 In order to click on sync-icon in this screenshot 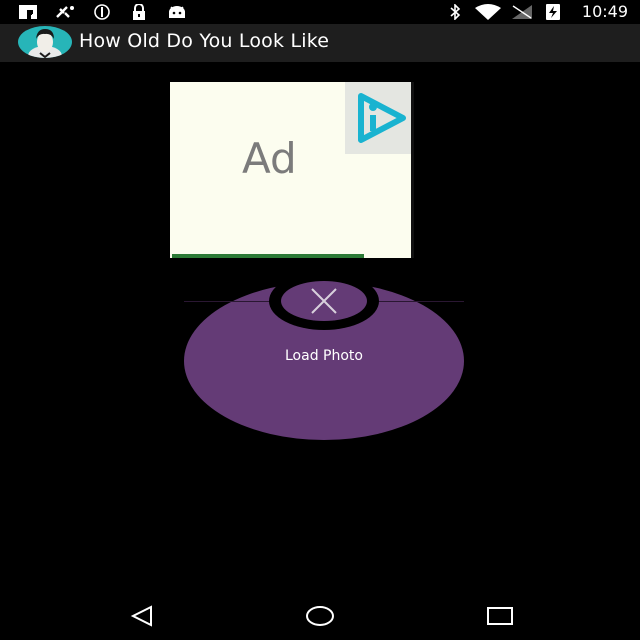, I will do `click(102, 12)`.